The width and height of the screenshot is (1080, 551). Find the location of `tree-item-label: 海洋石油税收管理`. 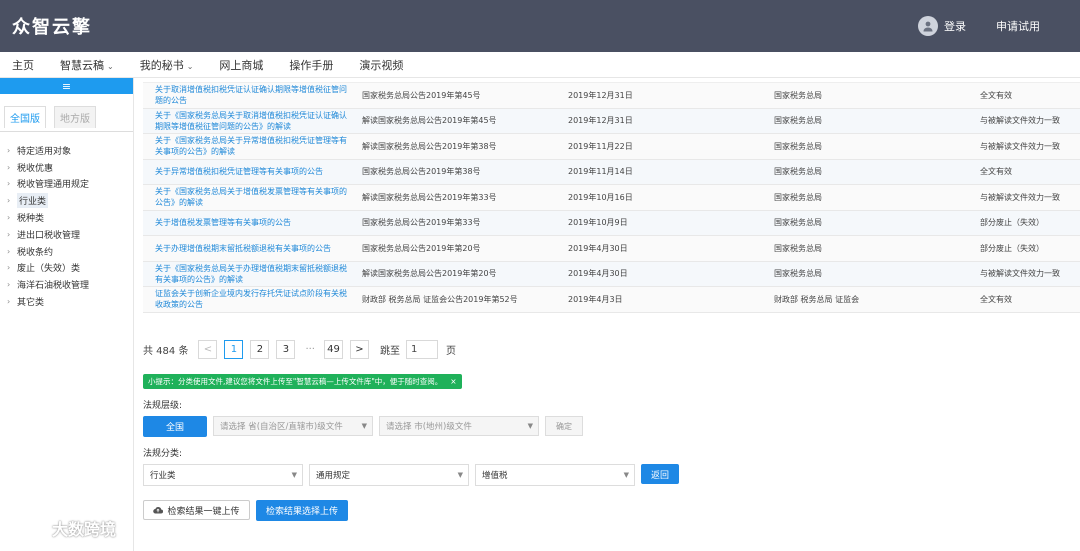

tree-item-label: 海洋石油税收管理 is located at coordinates (53, 286).